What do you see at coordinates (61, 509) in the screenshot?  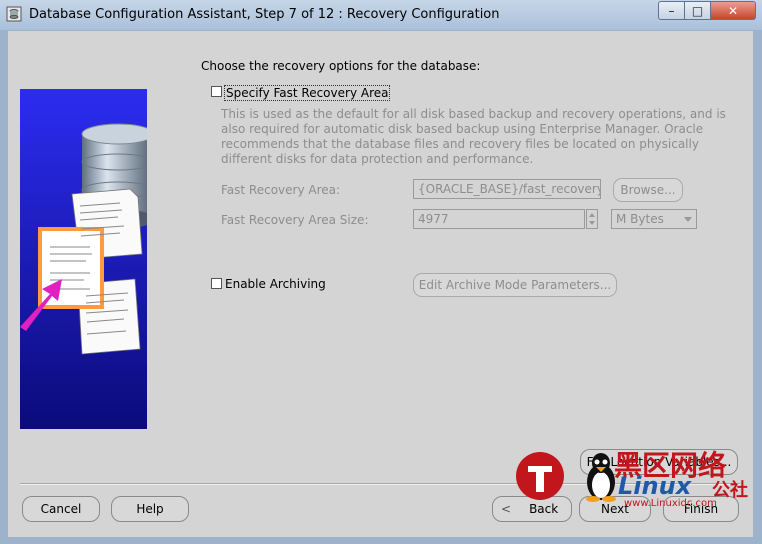 I see `cancel-button: Cancel` at bounding box center [61, 509].